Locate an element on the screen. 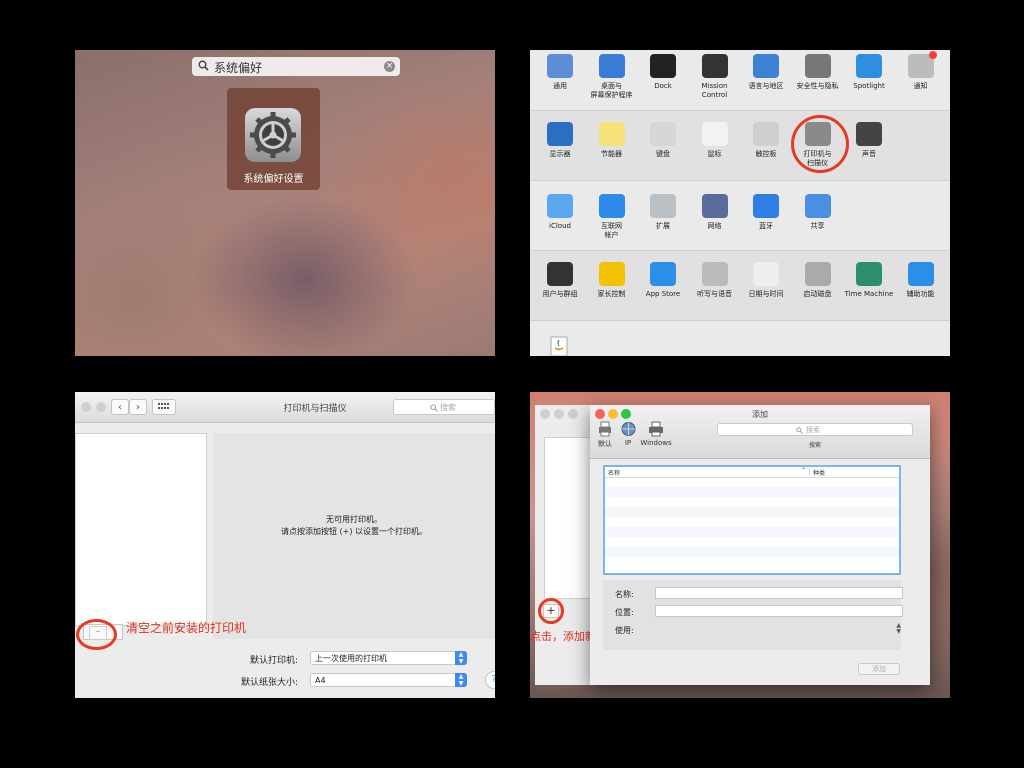 This screenshot has width=1024, height=768. internet-accounts-icon is located at coordinates (611, 206).